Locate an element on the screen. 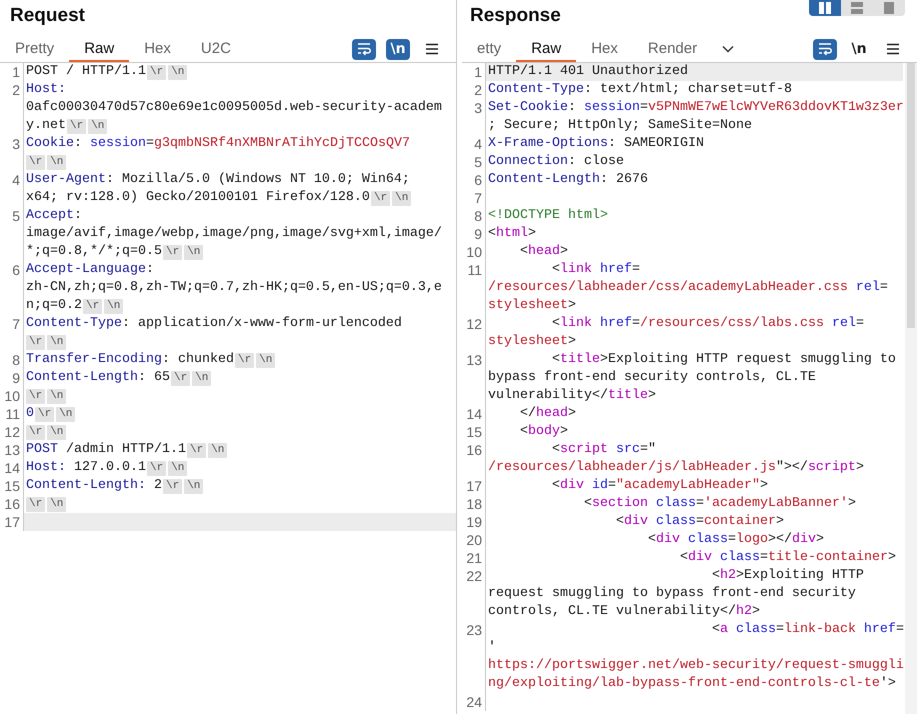  code-text: </head> is located at coordinates (547, 414).